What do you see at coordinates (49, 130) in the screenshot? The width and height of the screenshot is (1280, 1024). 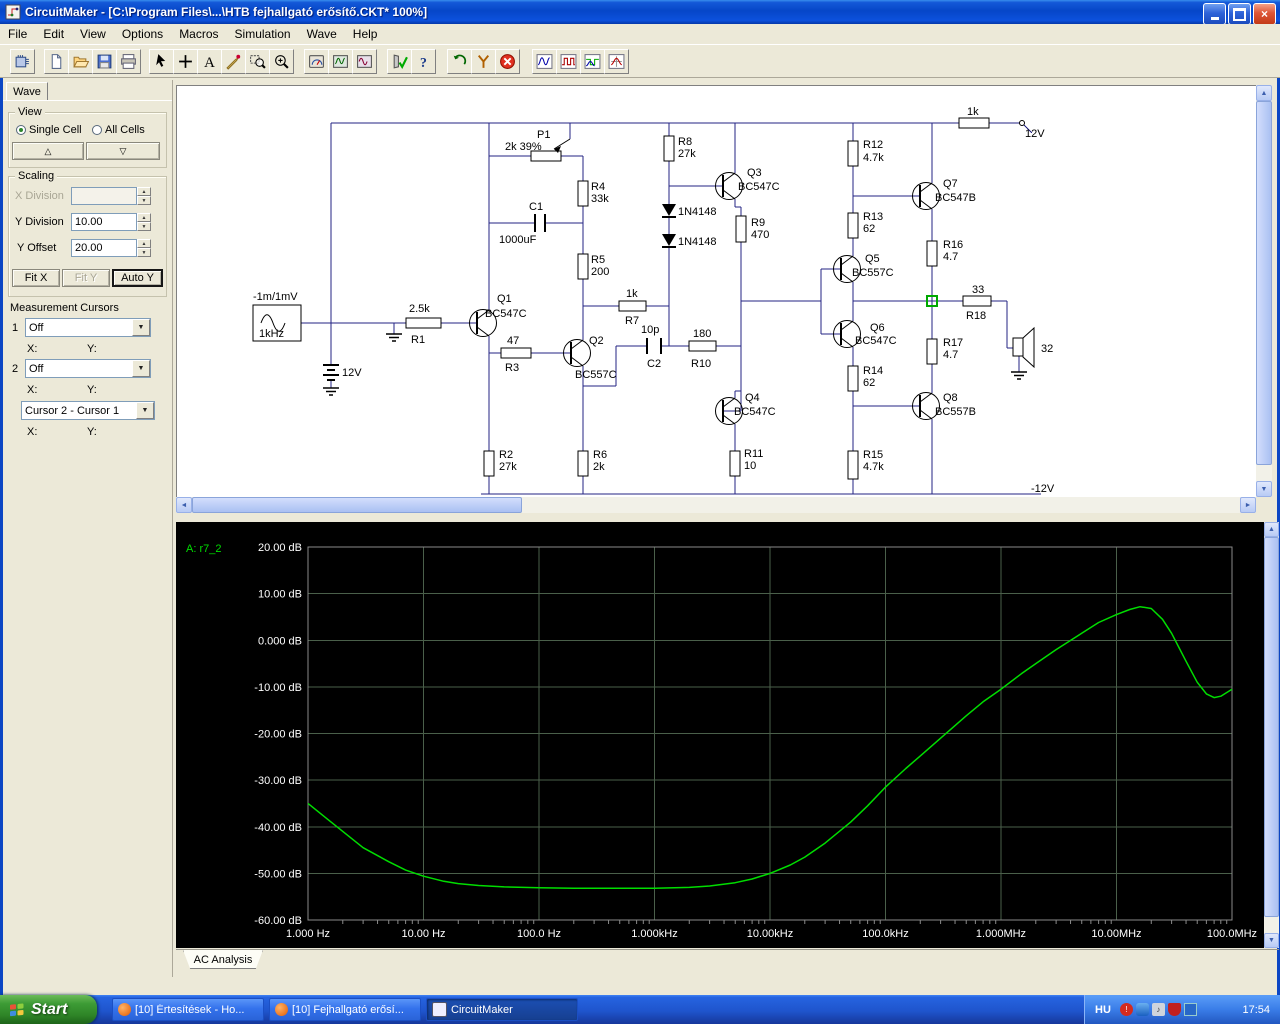 I see `radio-single-cell: Single Cell` at bounding box center [49, 130].